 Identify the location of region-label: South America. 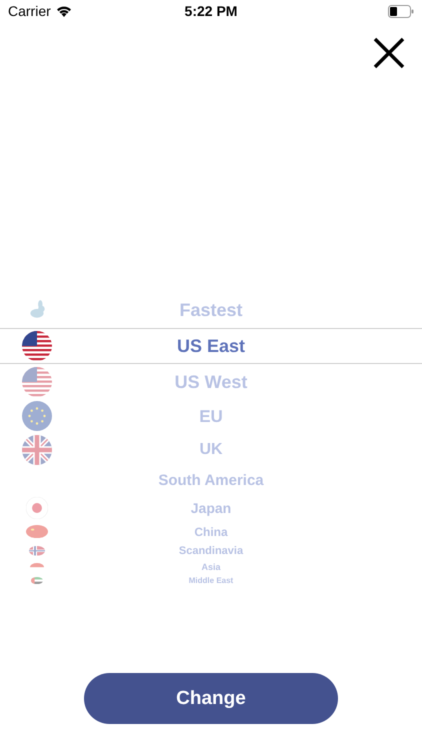
(211, 480).